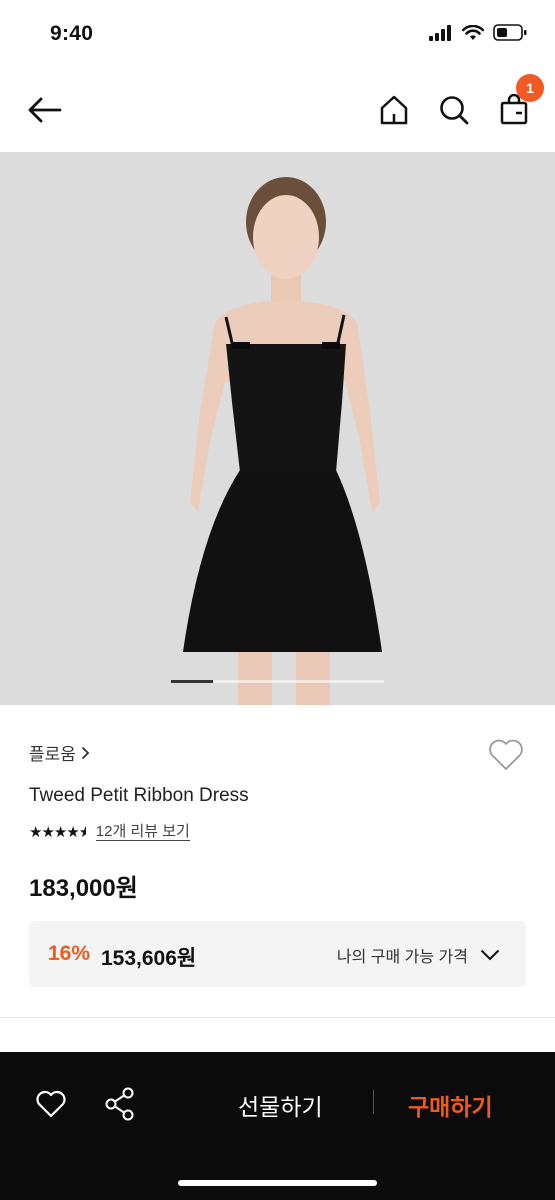 This screenshot has width=555, height=1200. I want to click on bottom-divider, so click(373, 1102).